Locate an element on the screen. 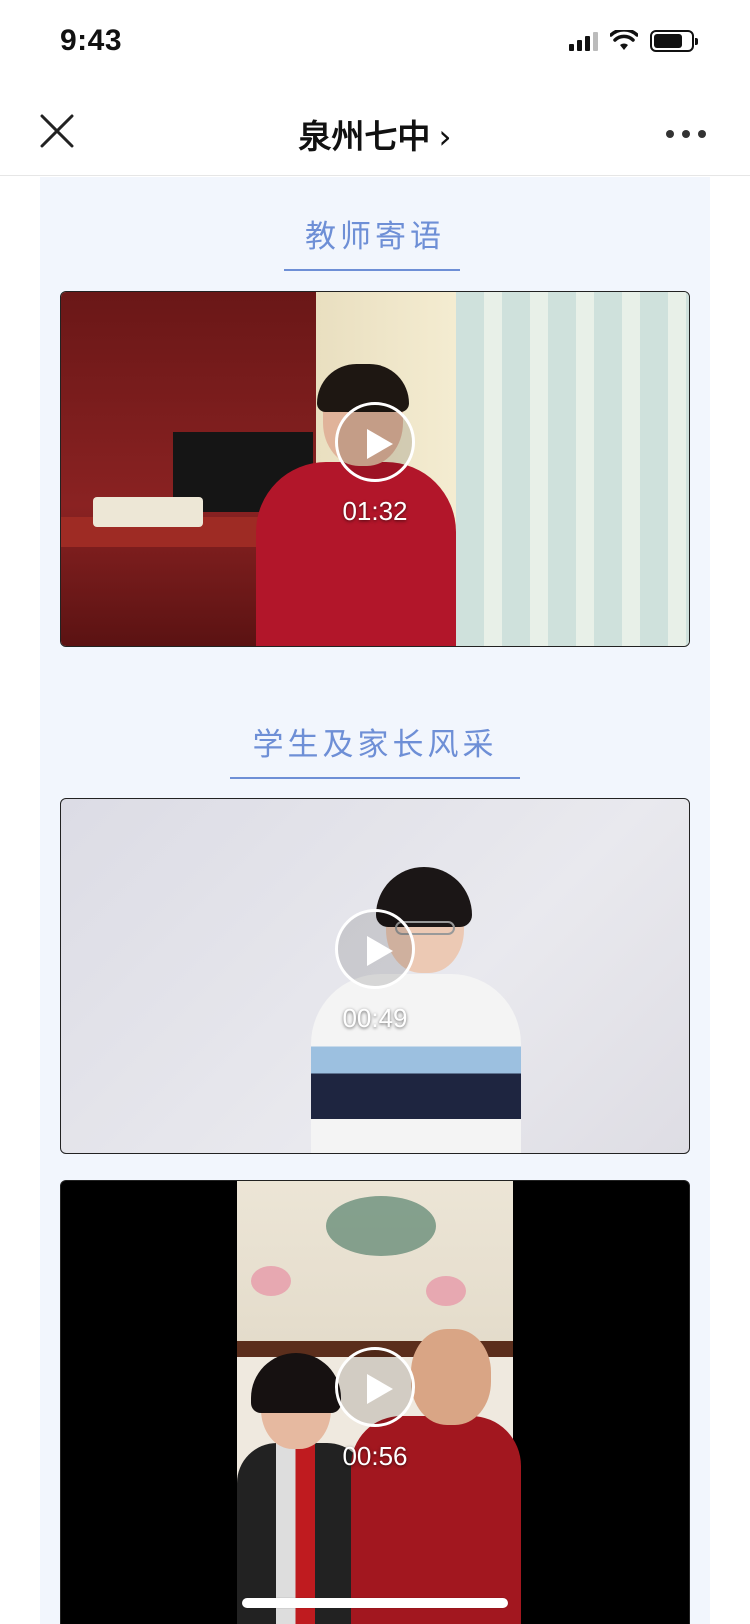 Image resolution: width=750 pixels, height=1624 pixels. home-indicator is located at coordinates (375, 1603).